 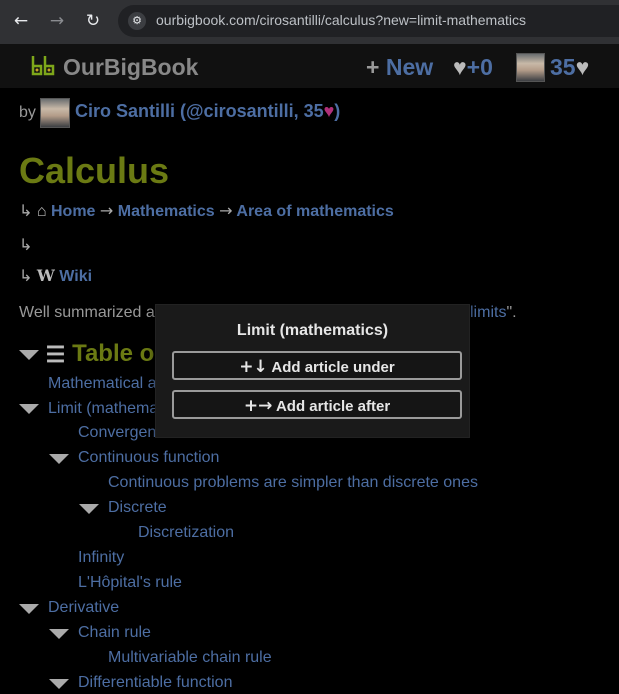 I want to click on wiki-link-row: ↳ W Wiki, so click(x=55, y=276).